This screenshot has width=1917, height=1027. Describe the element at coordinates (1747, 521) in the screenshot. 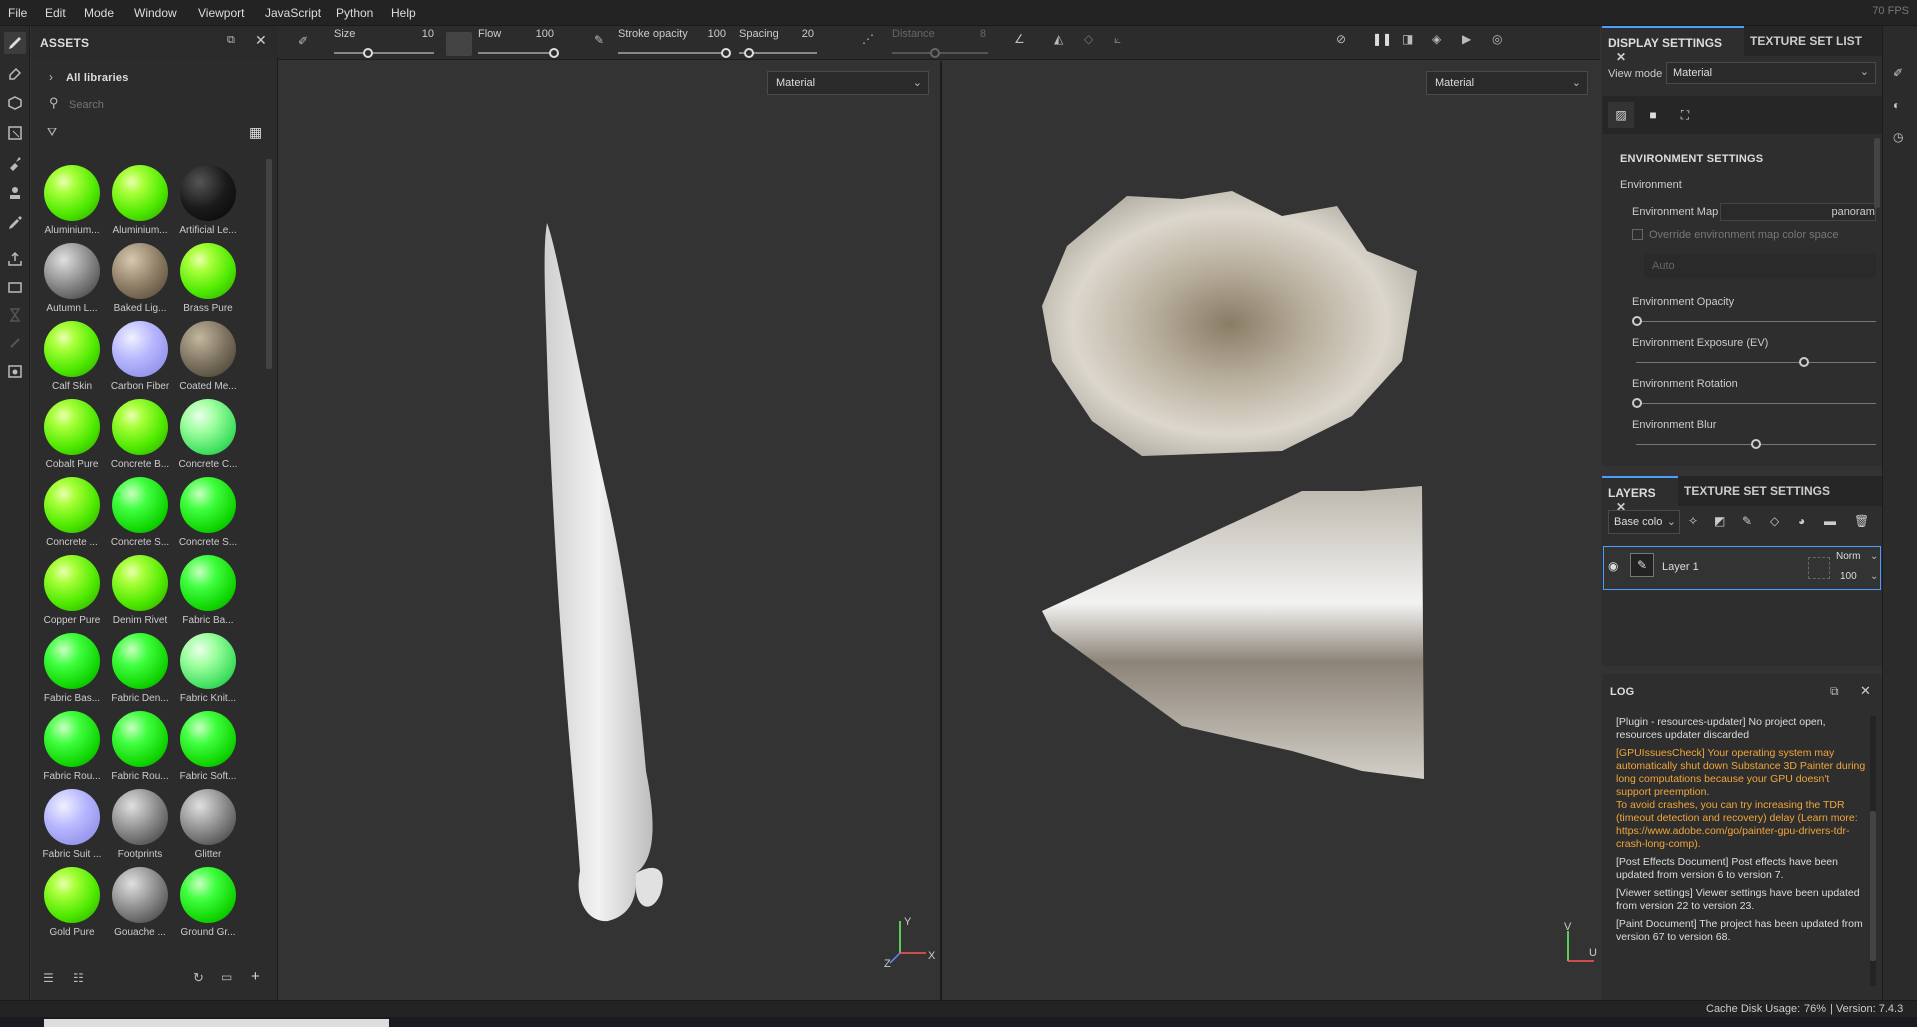

I see `add-paint-layer-icon: ✎` at that location.